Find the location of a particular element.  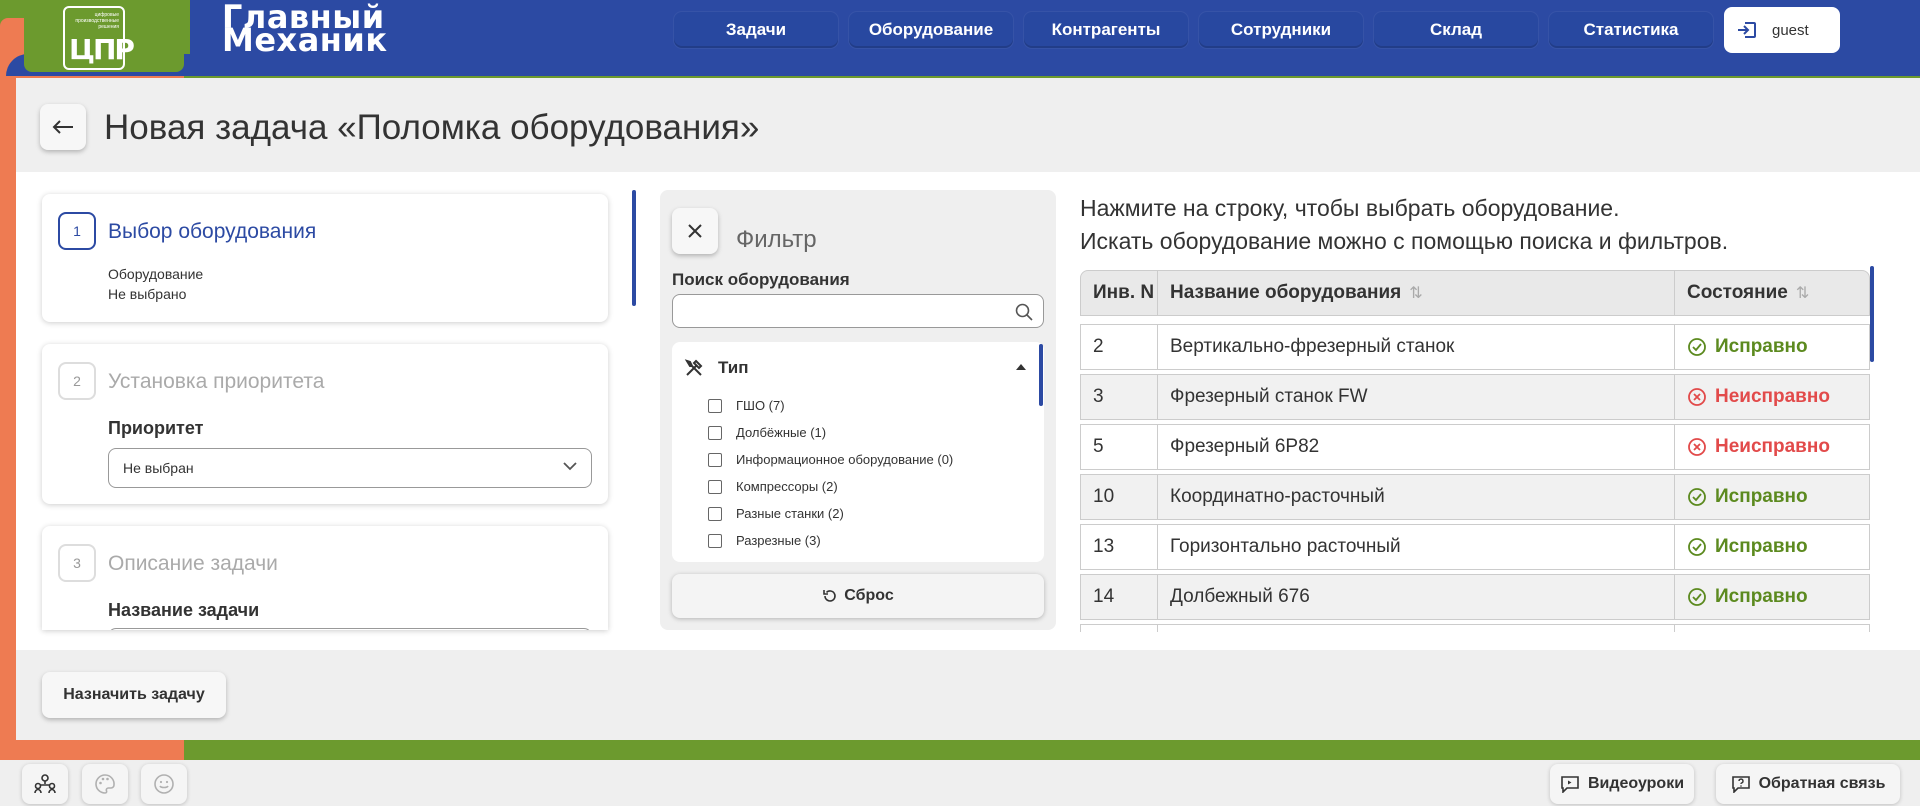

nav-equipment: Оборудование is located at coordinates (931, 30).